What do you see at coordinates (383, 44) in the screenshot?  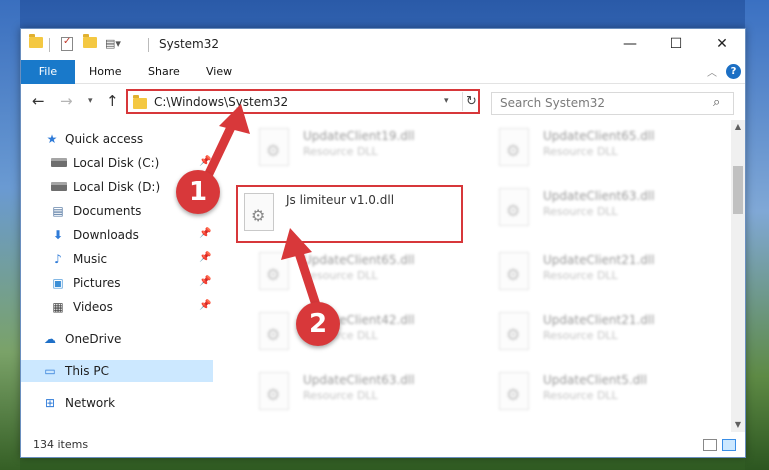 I see `title-bar: ▤▾ System32 — ☐ ✕` at bounding box center [383, 44].